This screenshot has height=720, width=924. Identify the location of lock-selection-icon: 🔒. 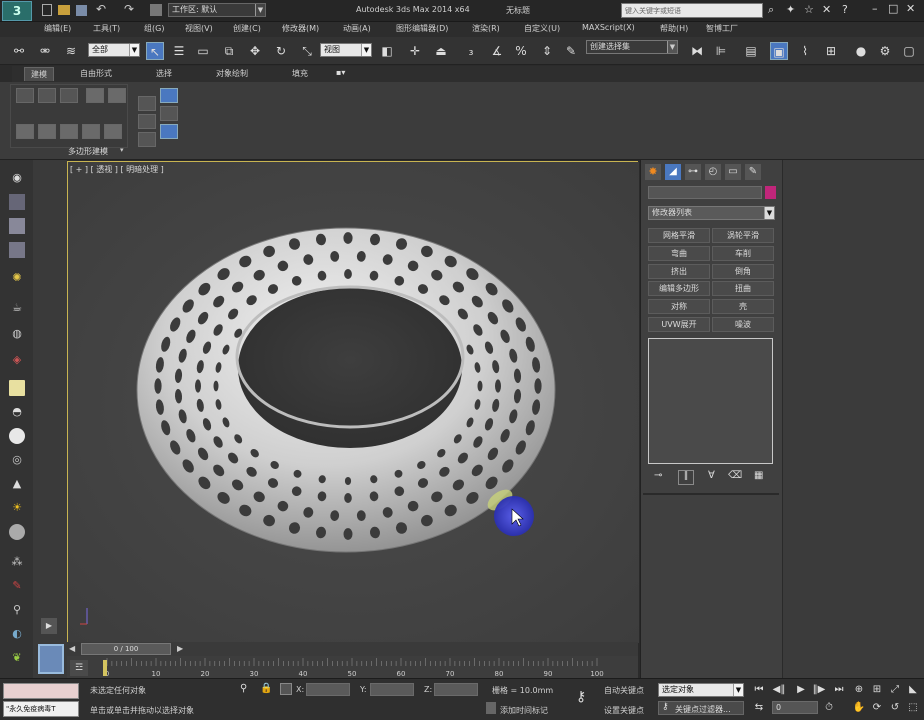
(266, 688).